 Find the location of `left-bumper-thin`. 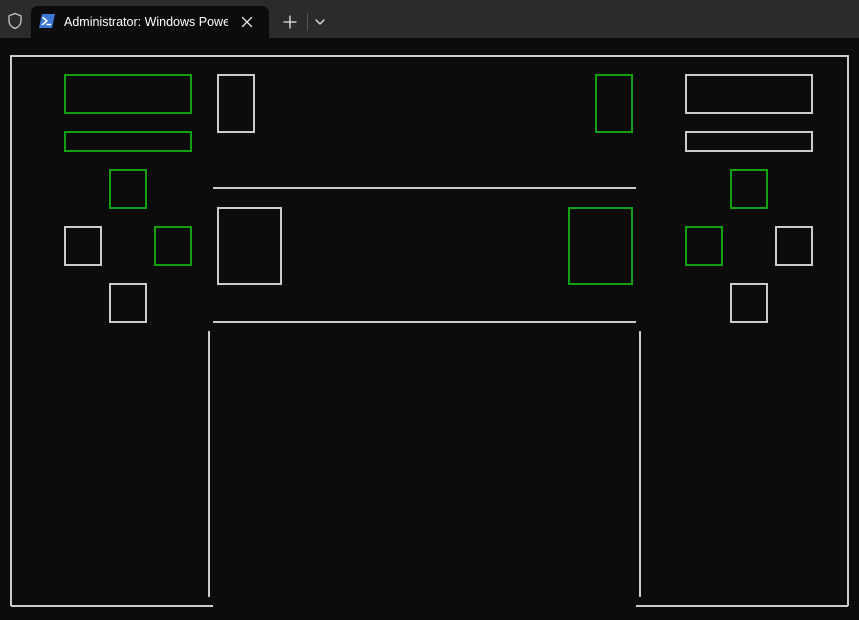

left-bumper-thin is located at coordinates (128, 141).